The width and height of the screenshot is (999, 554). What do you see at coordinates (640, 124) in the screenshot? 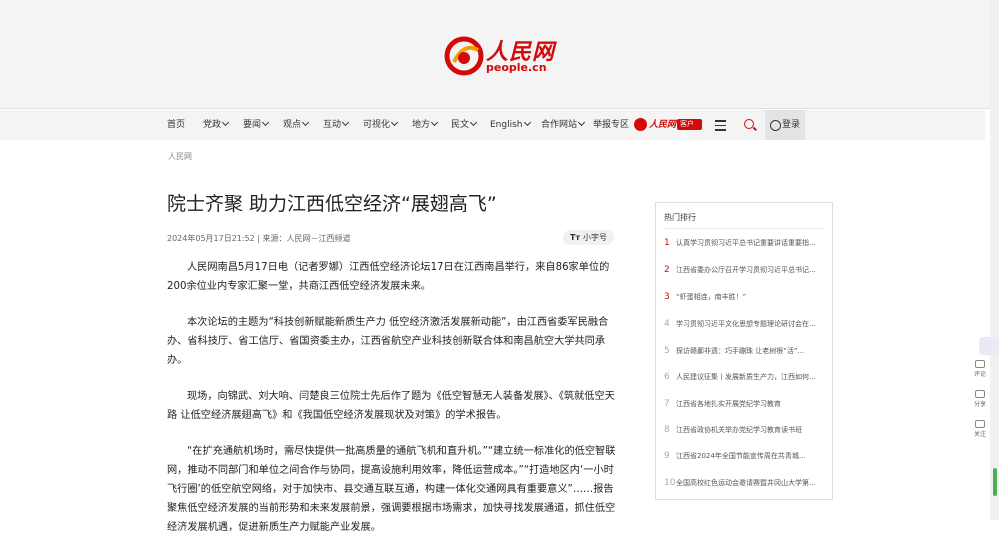
I see `app-logo-icon` at bounding box center [640, 124].